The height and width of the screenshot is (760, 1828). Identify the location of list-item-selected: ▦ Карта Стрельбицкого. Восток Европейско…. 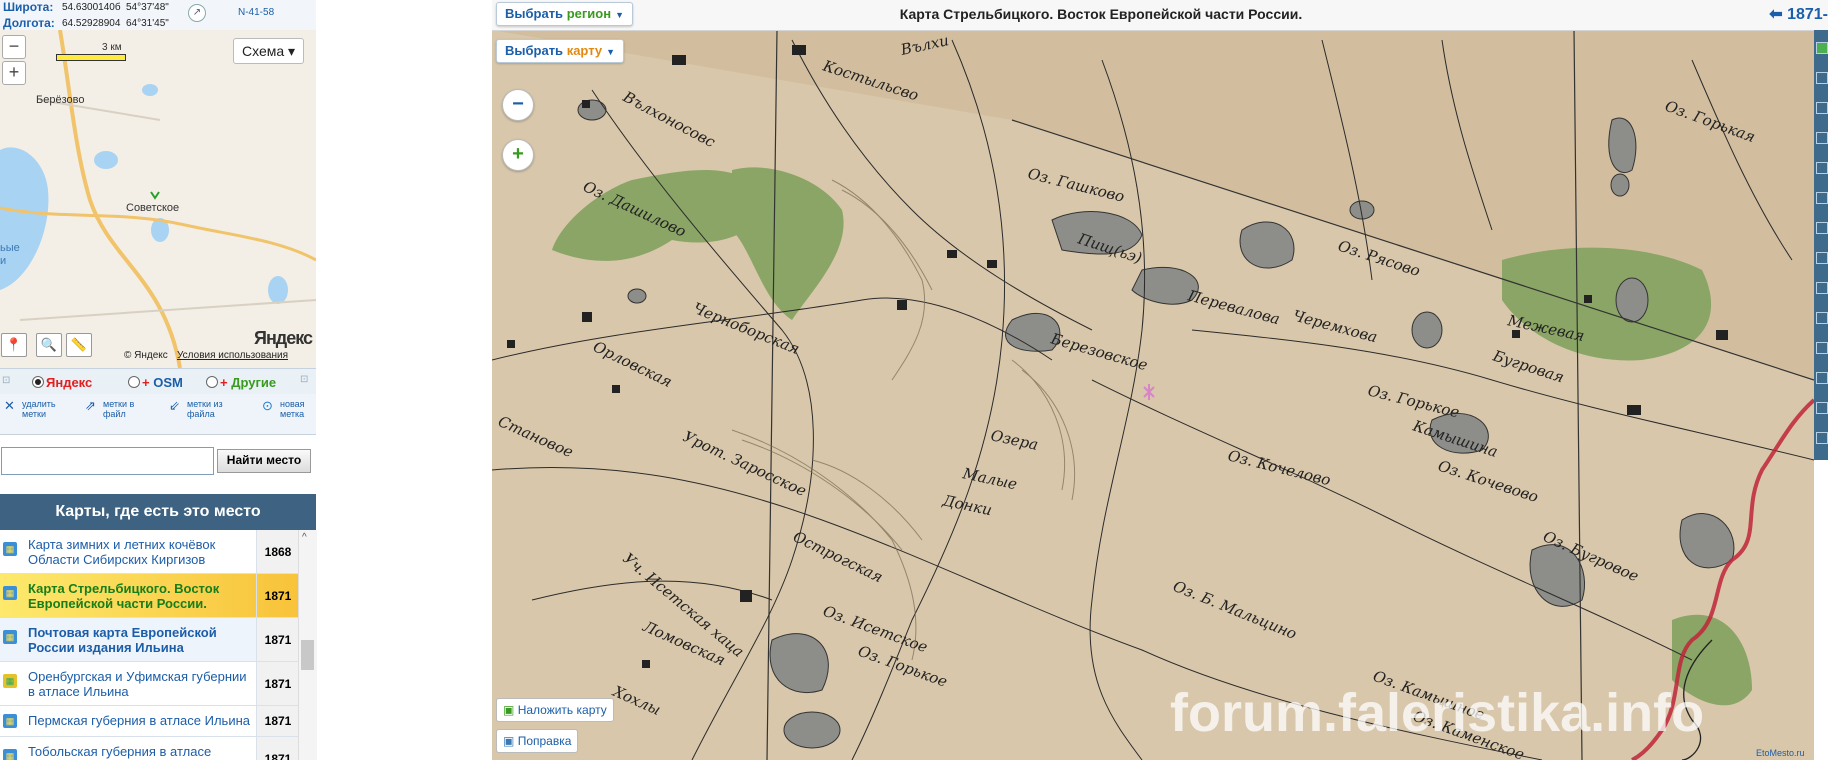
(149, 596).